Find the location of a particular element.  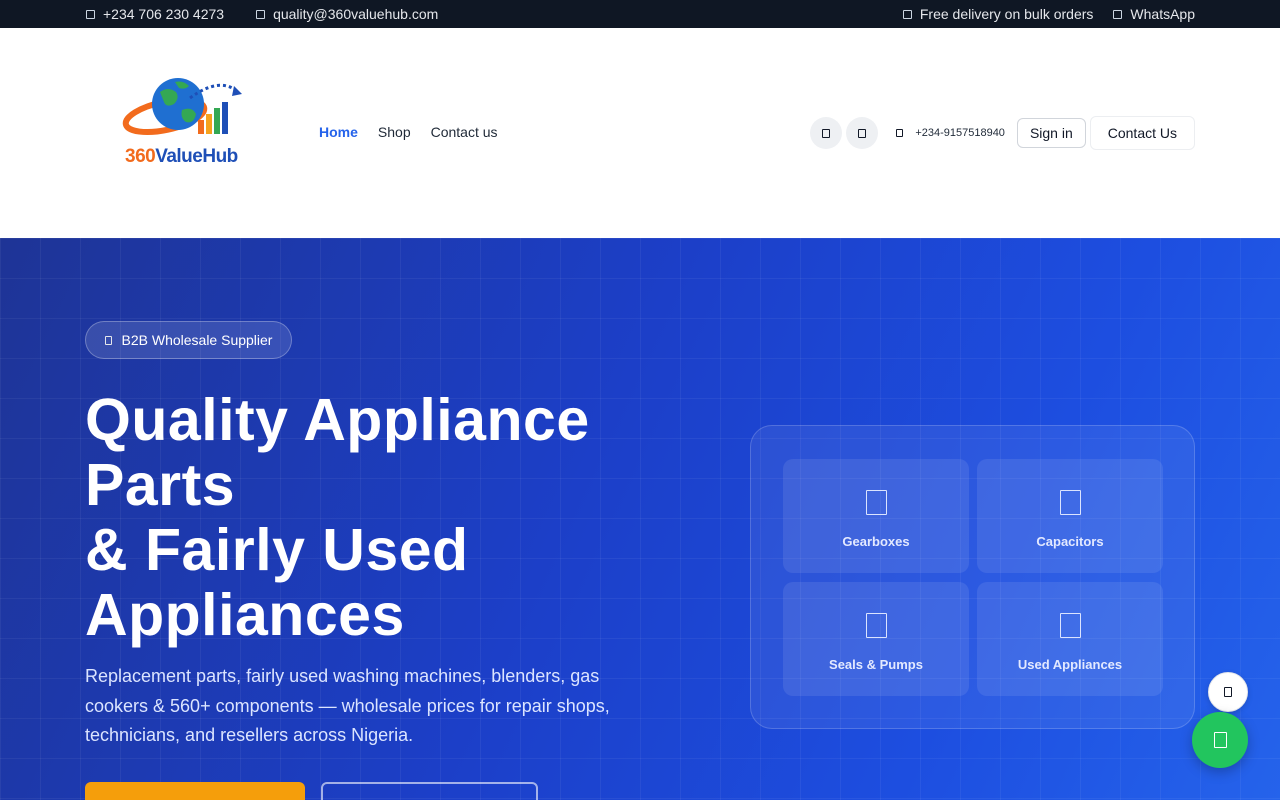

nav-shop: Shop is located at coordinates (394, 132).